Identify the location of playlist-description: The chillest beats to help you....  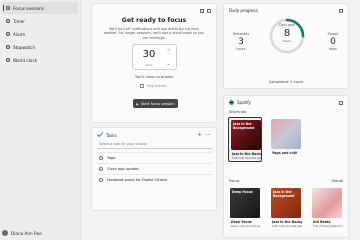
(328, 226).